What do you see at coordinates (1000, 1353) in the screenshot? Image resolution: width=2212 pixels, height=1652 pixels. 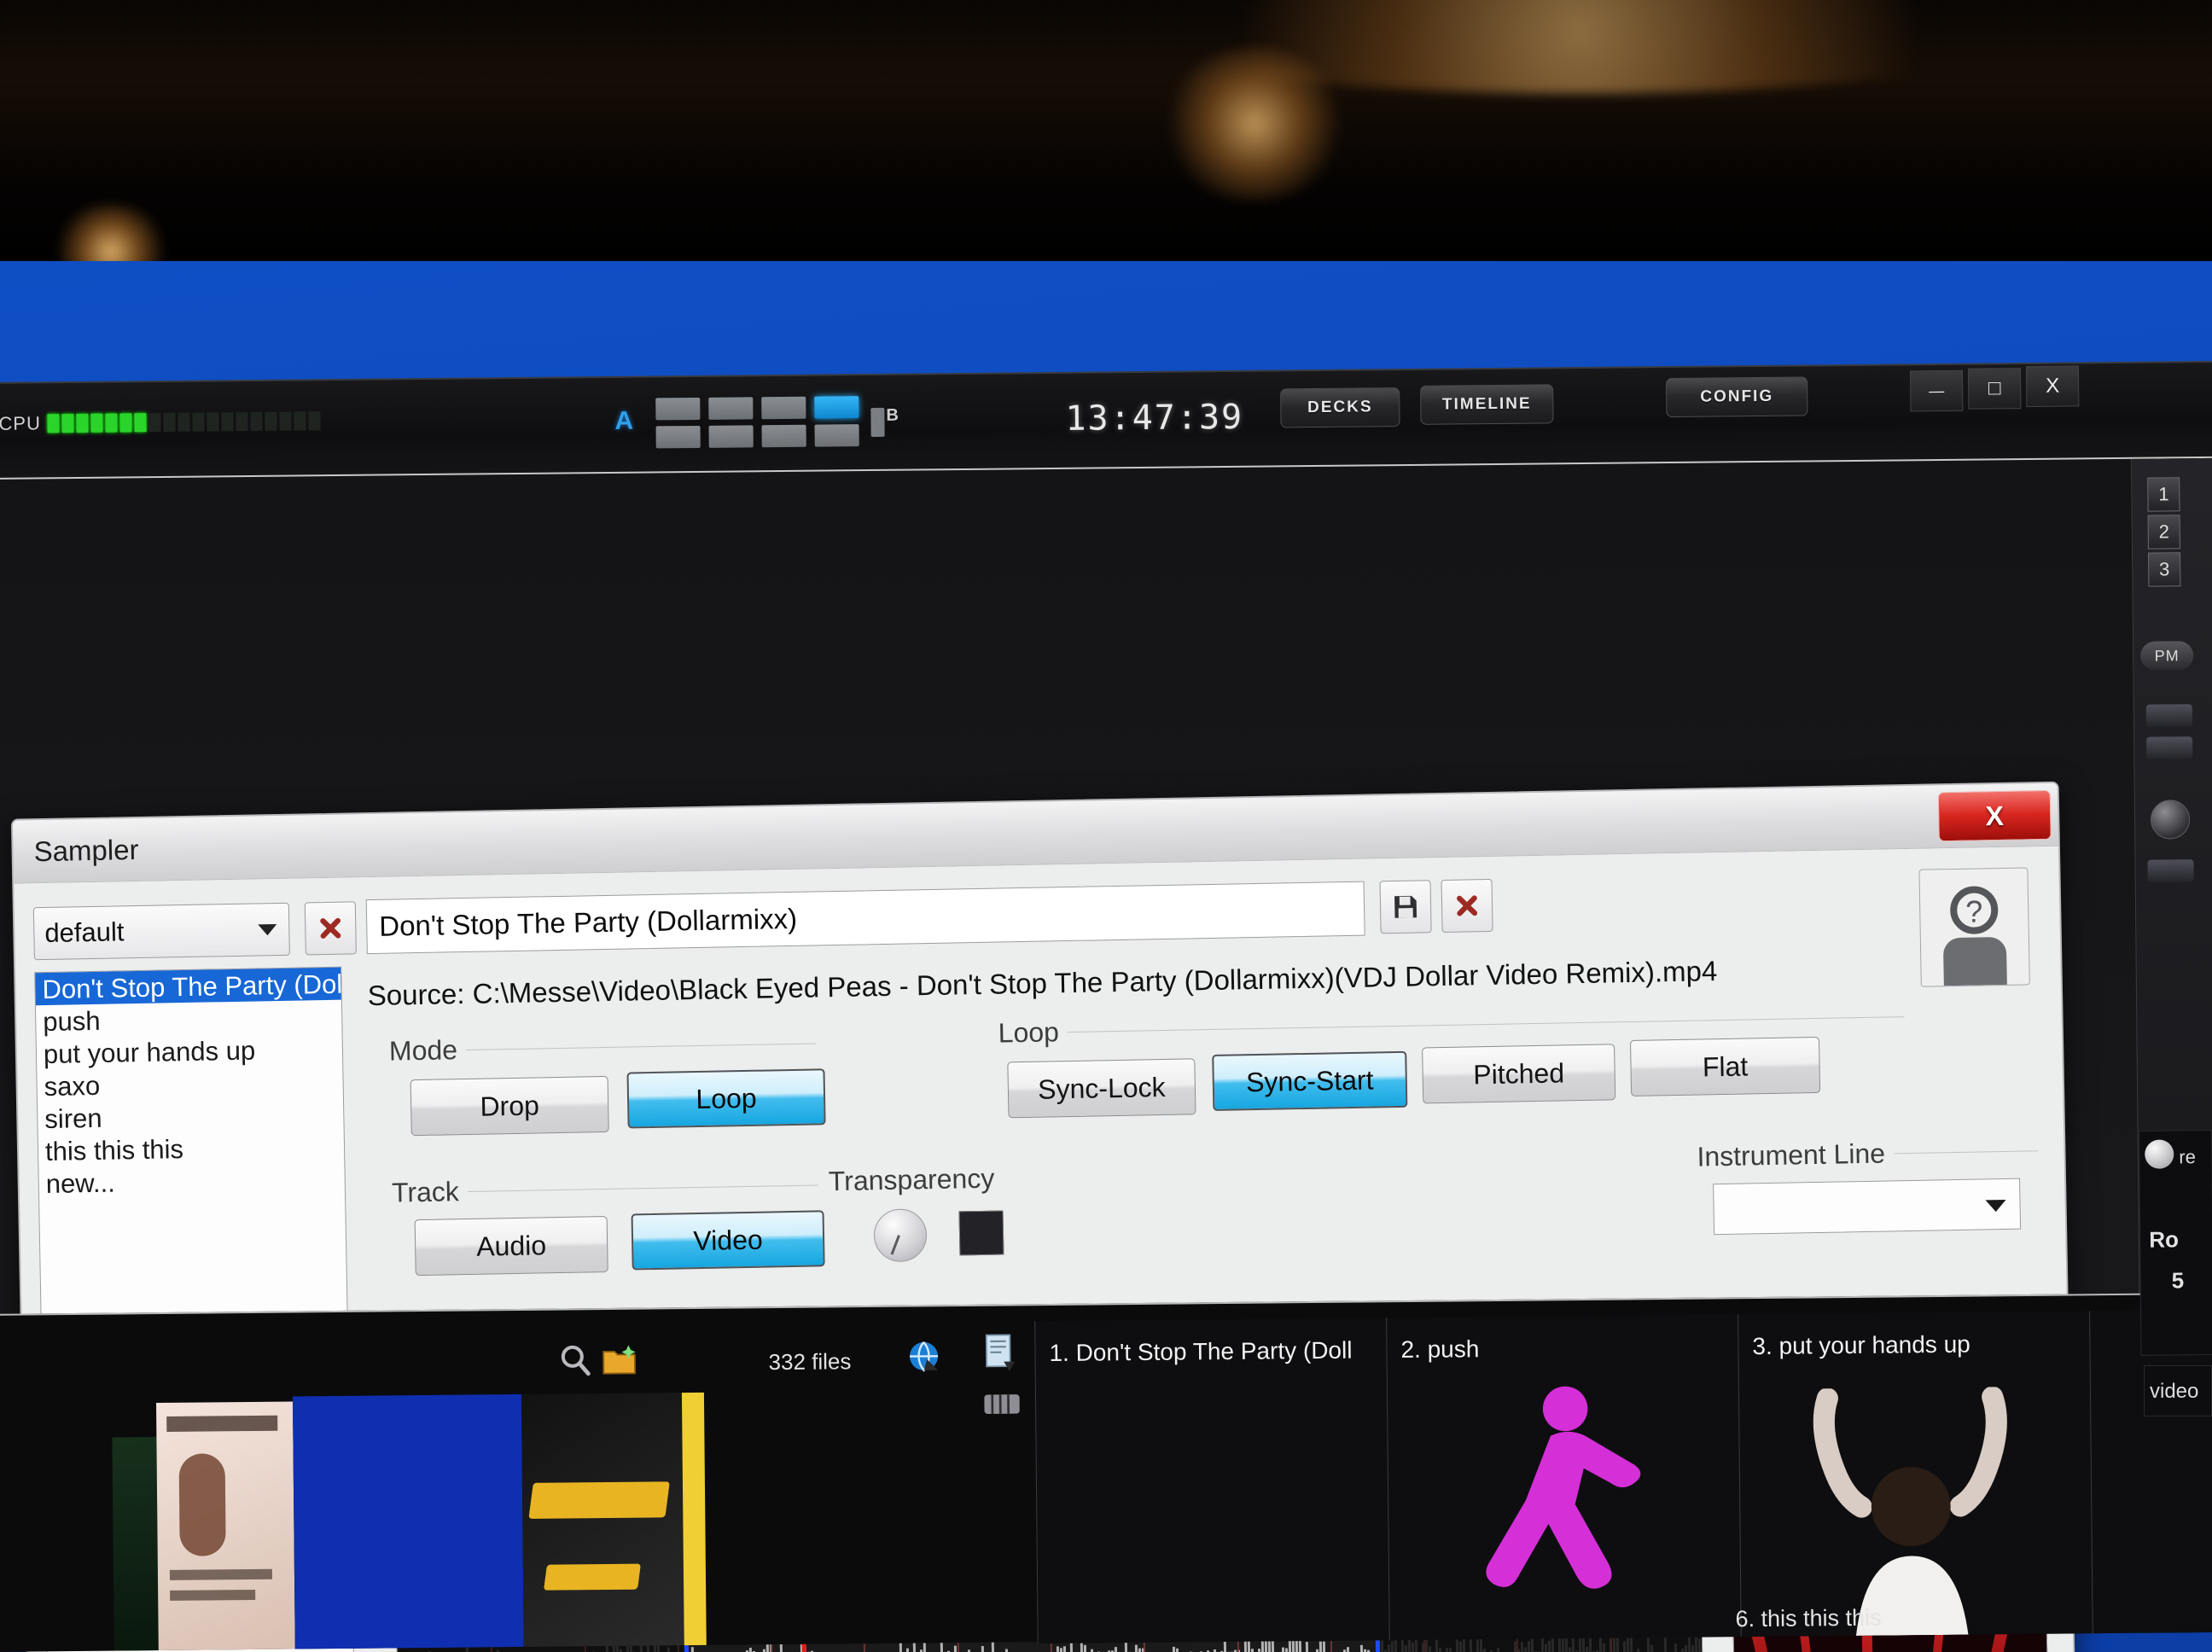 I see `playlist-icon` at bounding box center [1000, 1353].